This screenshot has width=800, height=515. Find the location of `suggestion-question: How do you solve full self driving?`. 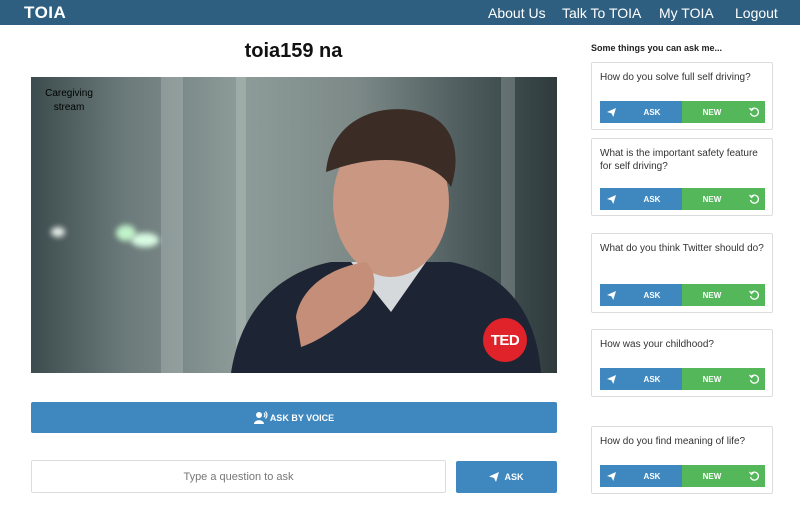

suggestion-question: How do you solve full self driving? is located at coordinates (675, 77).